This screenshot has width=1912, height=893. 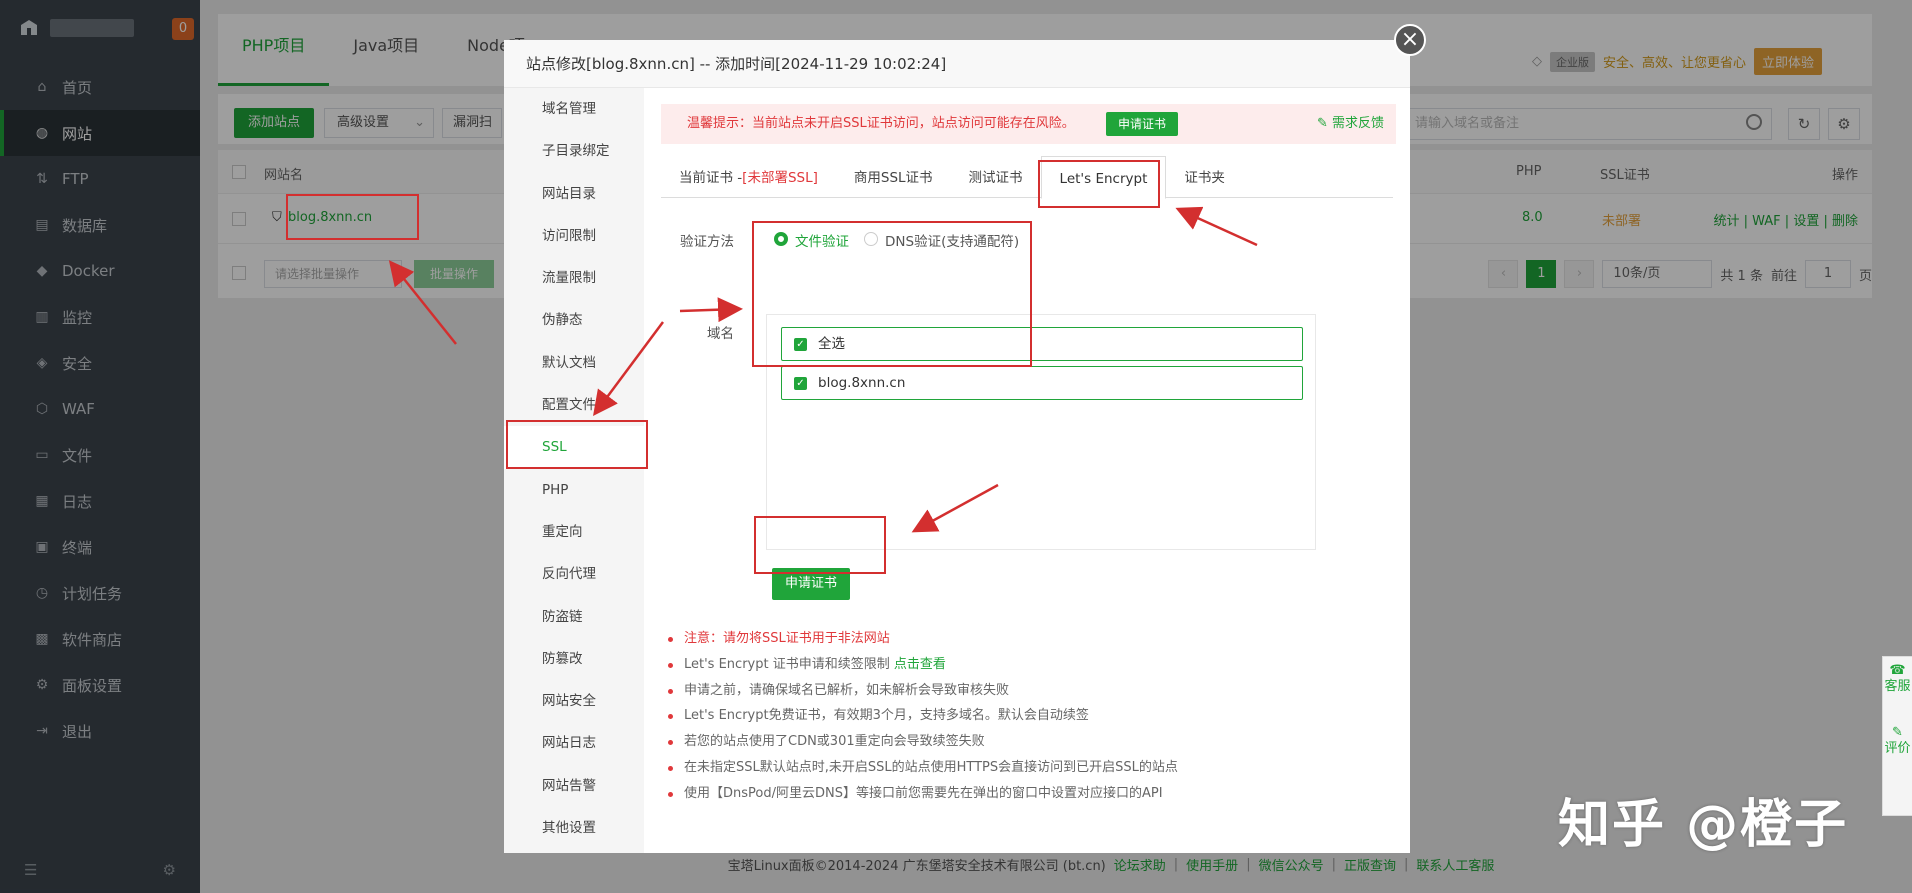 I want to click on annotation-box-verify, so click(x=892, y=294).